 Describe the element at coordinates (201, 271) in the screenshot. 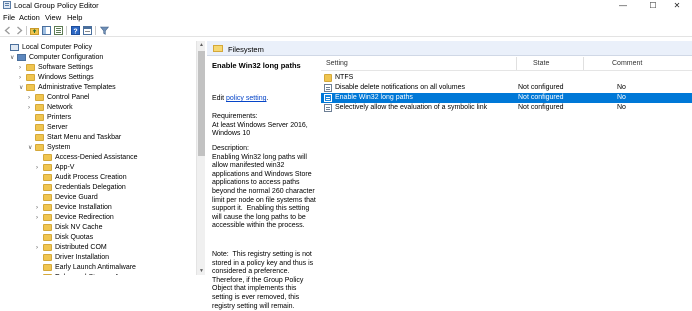

I see `scroll-down-arrow: ▼` at that location.